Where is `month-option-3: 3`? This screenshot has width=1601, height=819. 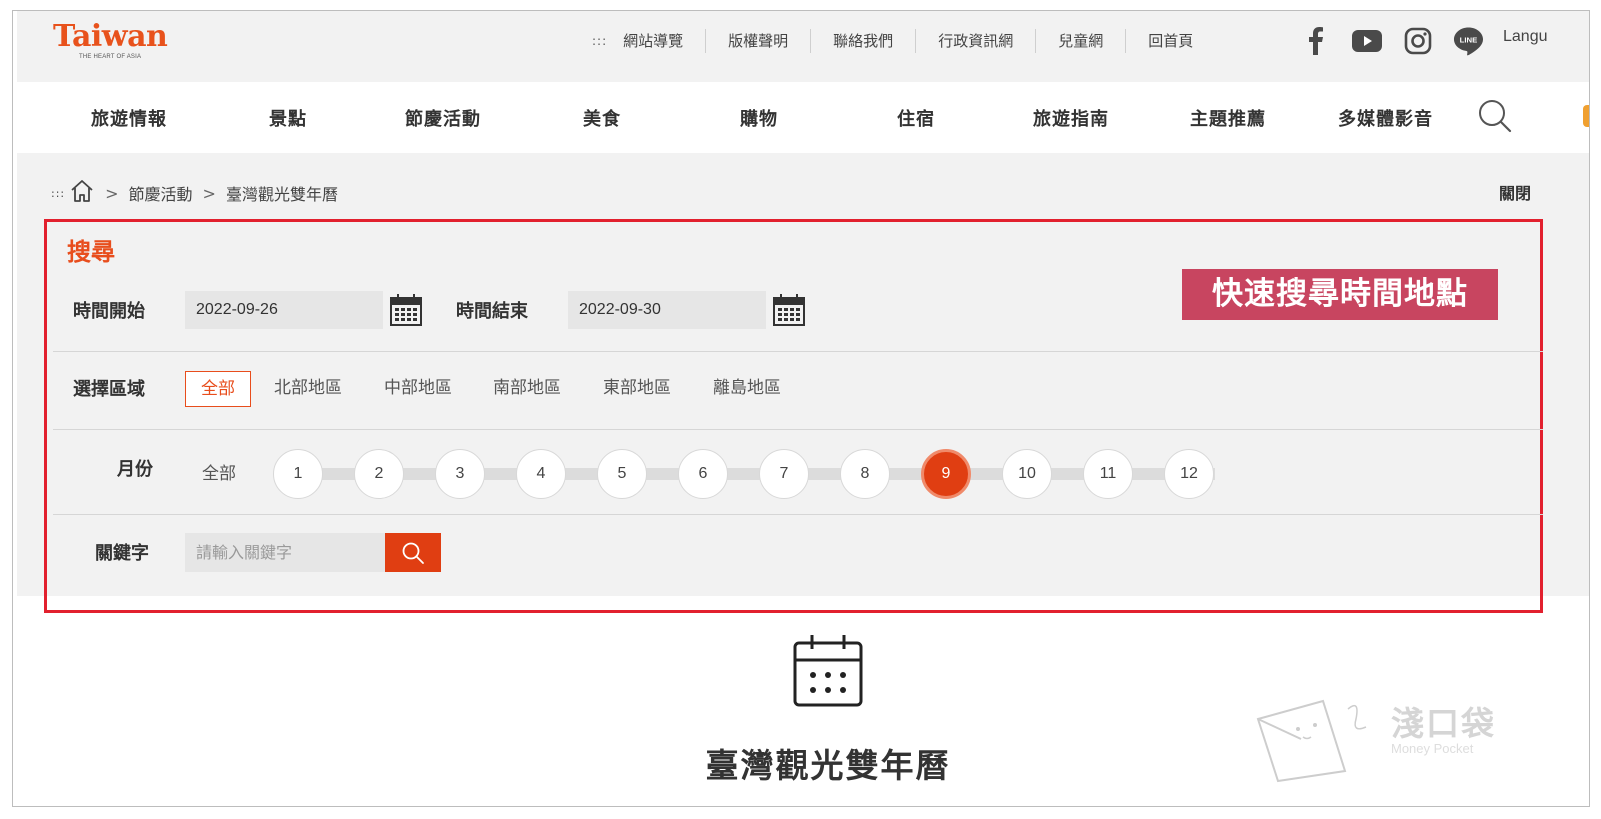
month-option-3: 3 is located at coordinates (460, 474).